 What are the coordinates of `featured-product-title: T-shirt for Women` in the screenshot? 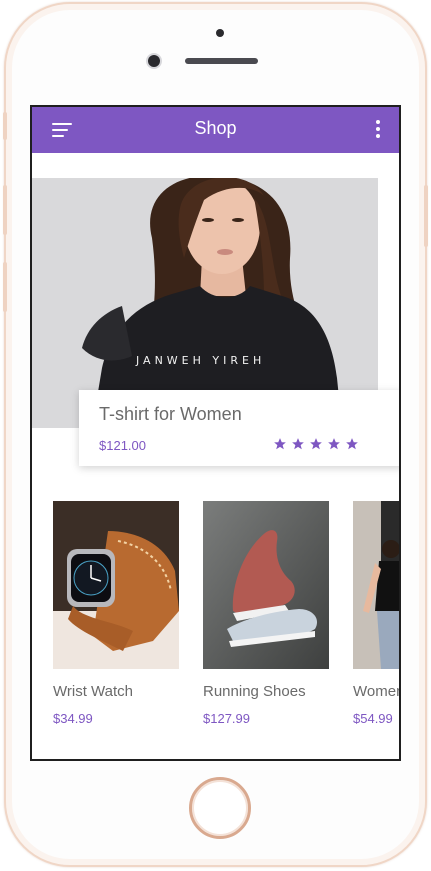 It's located at (170, 414).